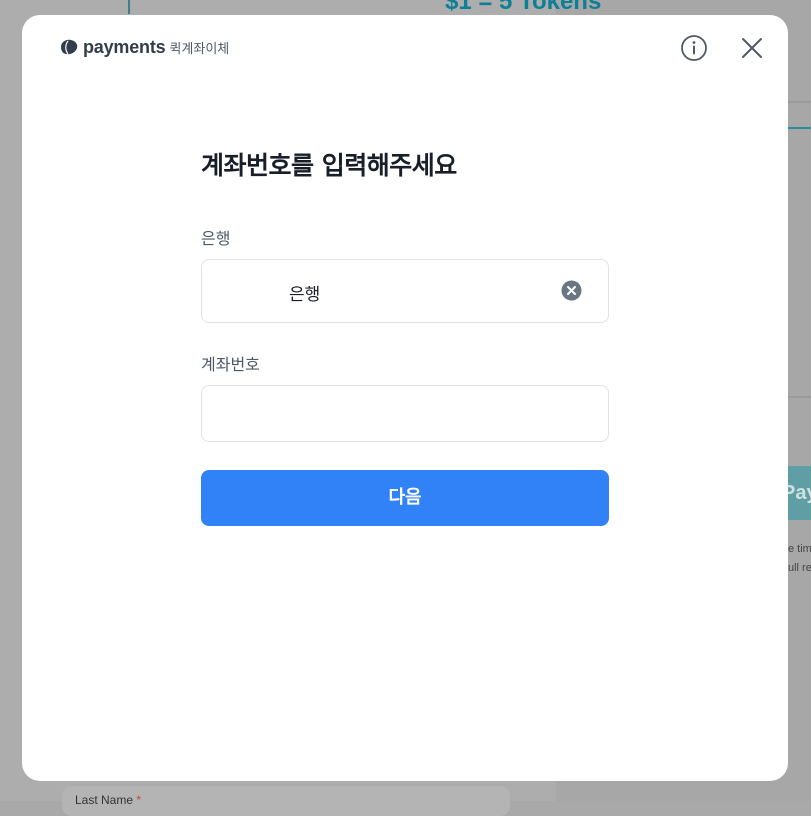  I want to click on toss-logo-icon, so click(69, 47).